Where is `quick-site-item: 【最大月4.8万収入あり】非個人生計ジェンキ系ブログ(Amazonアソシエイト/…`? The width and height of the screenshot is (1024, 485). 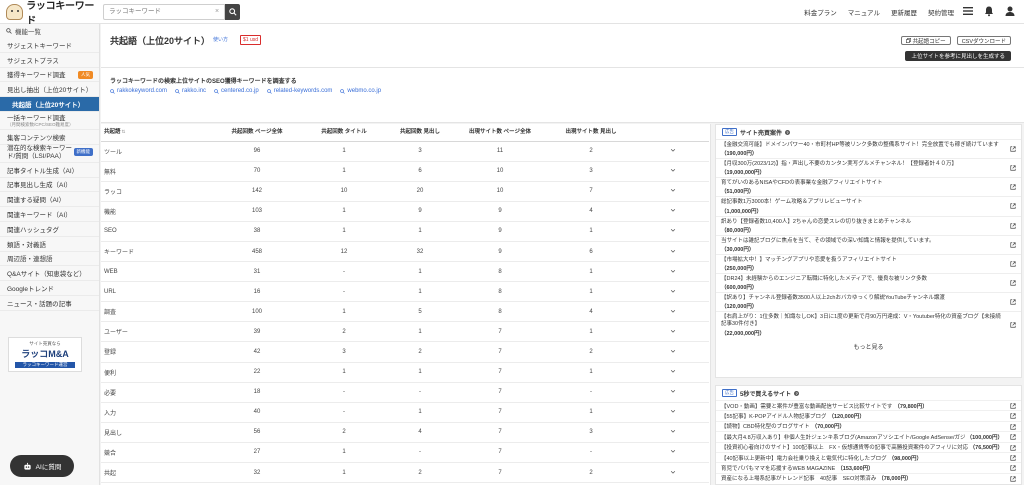 quick-site-item: 【最大月4.8万収入あり】非個人生計ジェンキ系ブログ(Amazonアソシエイト/… is located at coordinates (868, 436).